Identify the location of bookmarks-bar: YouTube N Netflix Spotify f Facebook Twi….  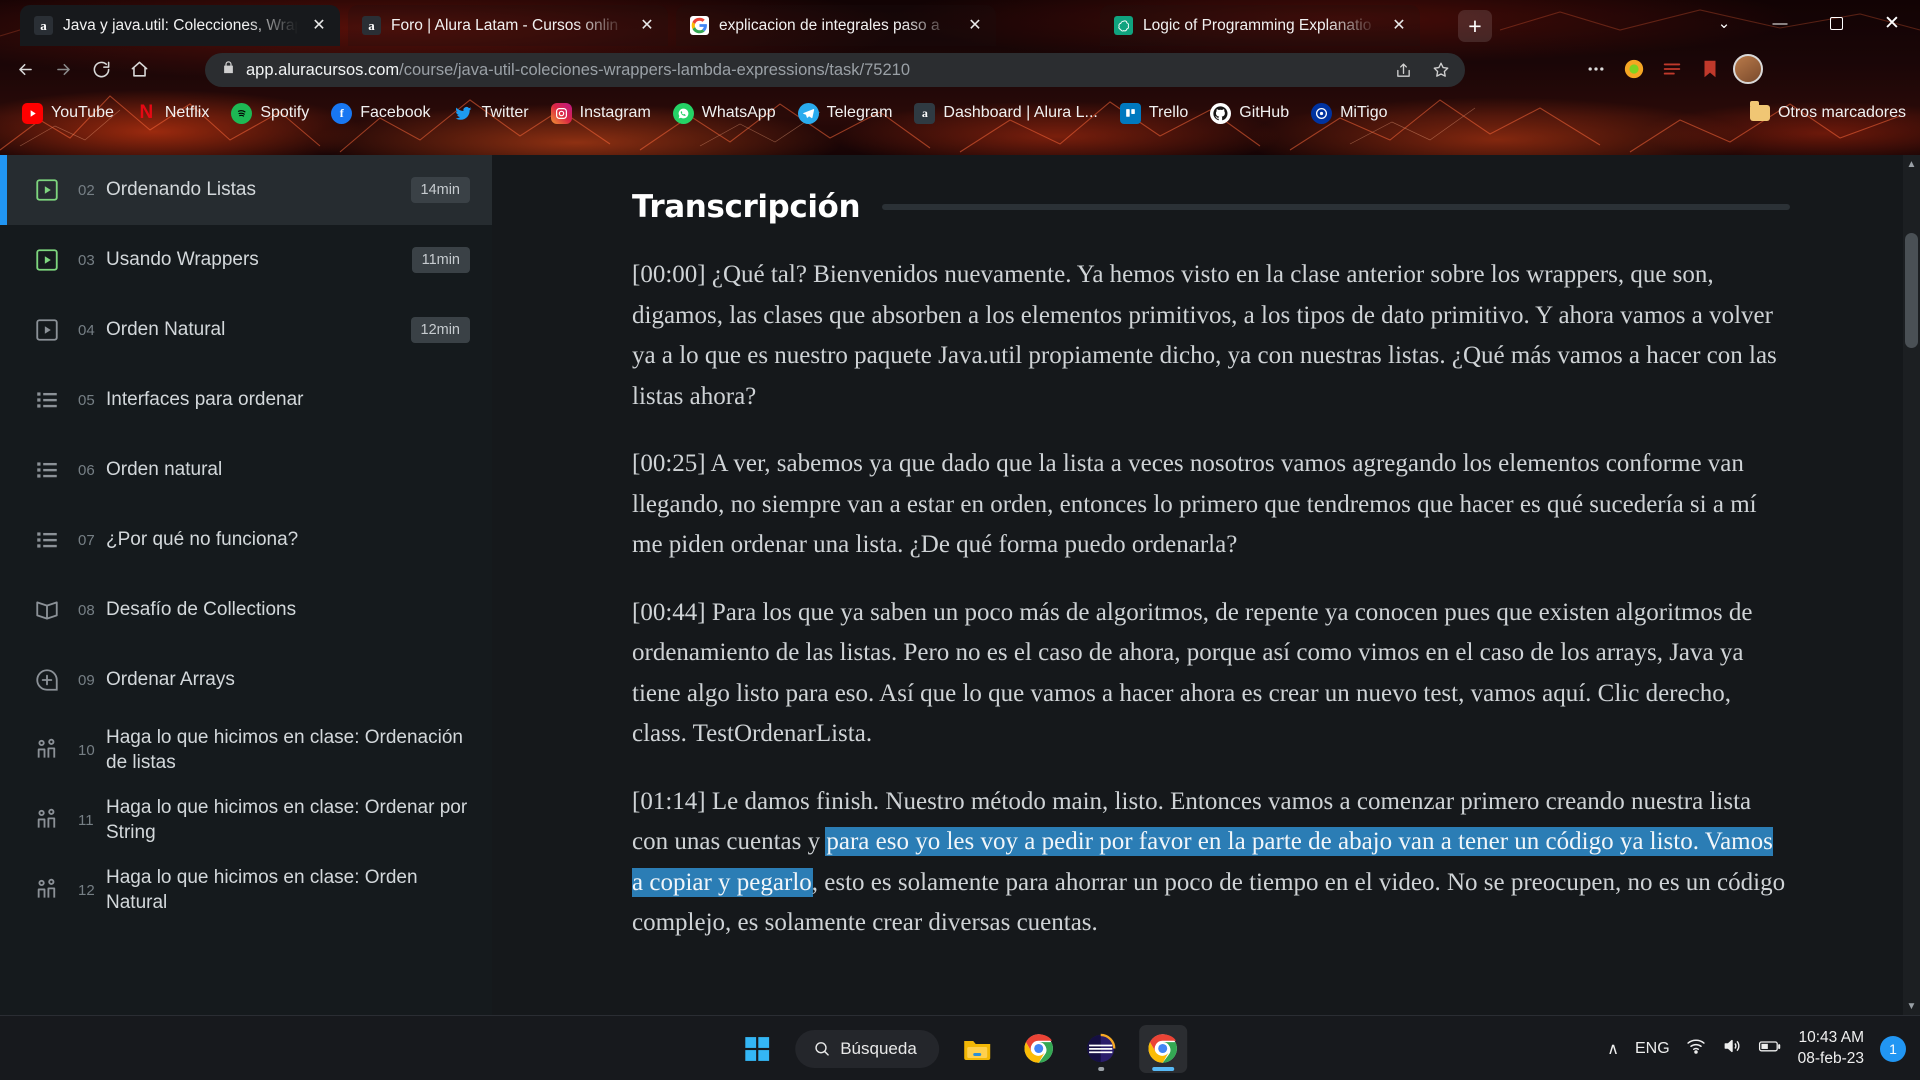
(960, 113).